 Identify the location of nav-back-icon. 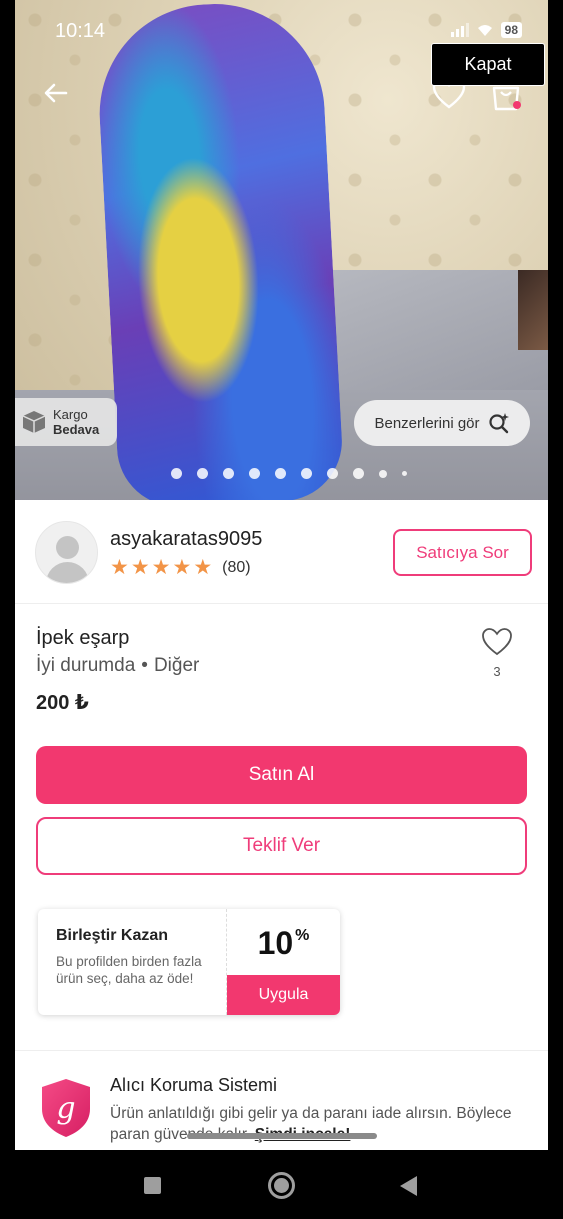
(408, 1186).